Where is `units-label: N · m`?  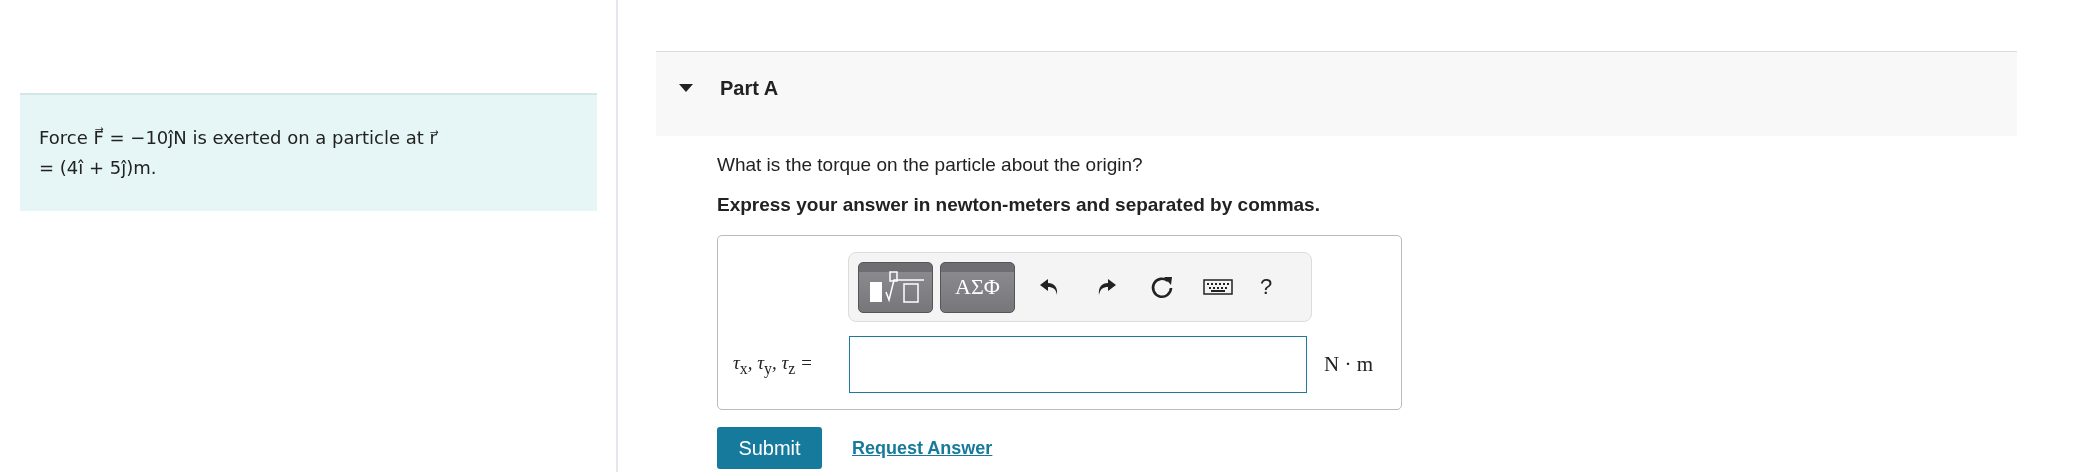
units-label: N · m is located at coordinates (1348, 364).